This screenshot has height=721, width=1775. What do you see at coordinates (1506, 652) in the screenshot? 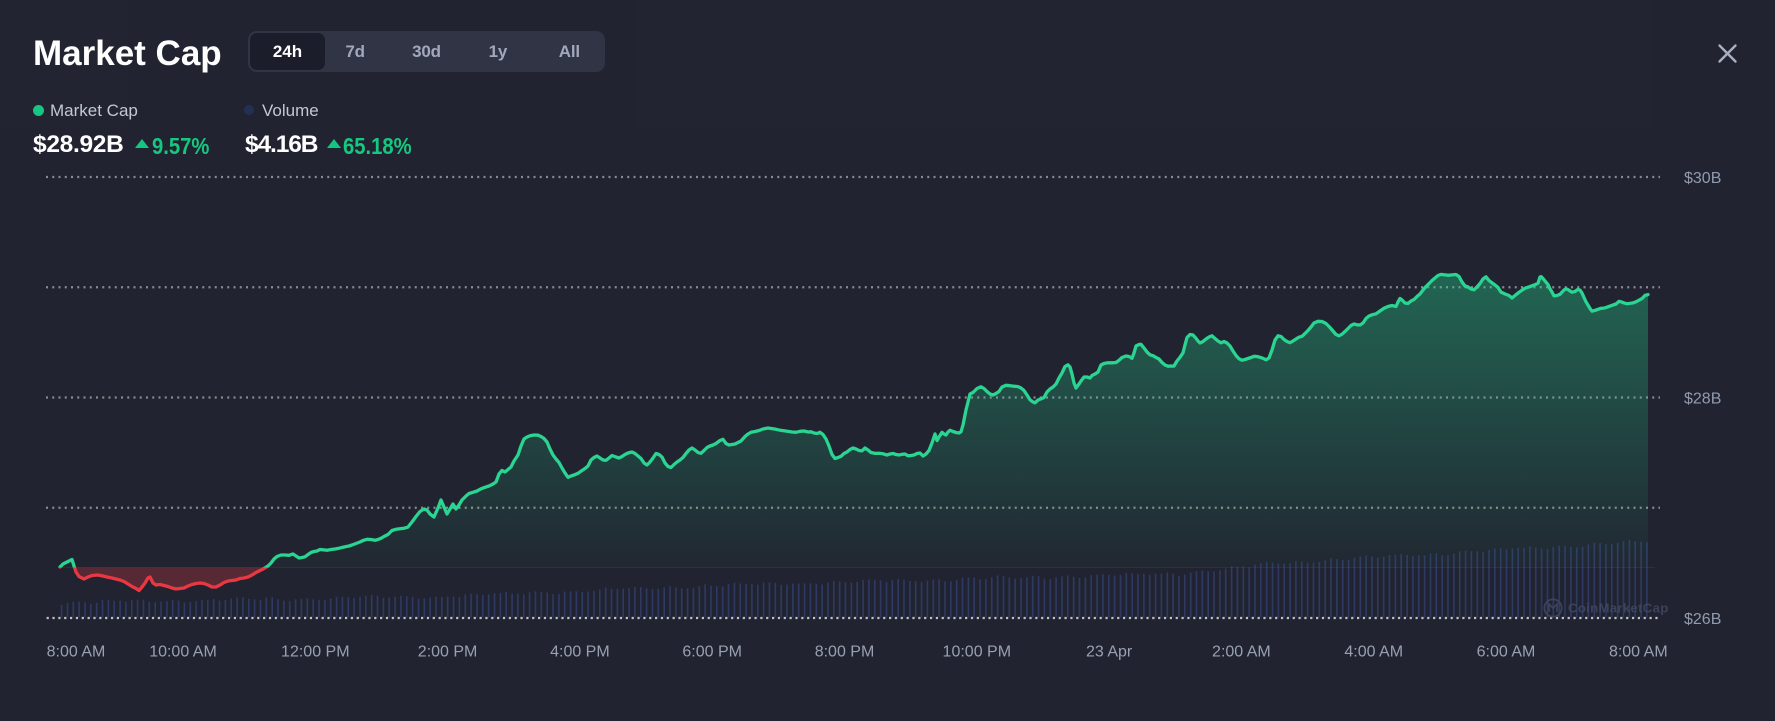
I see `svg-text: 6:00 AM` at bounding box center [1506, 652].